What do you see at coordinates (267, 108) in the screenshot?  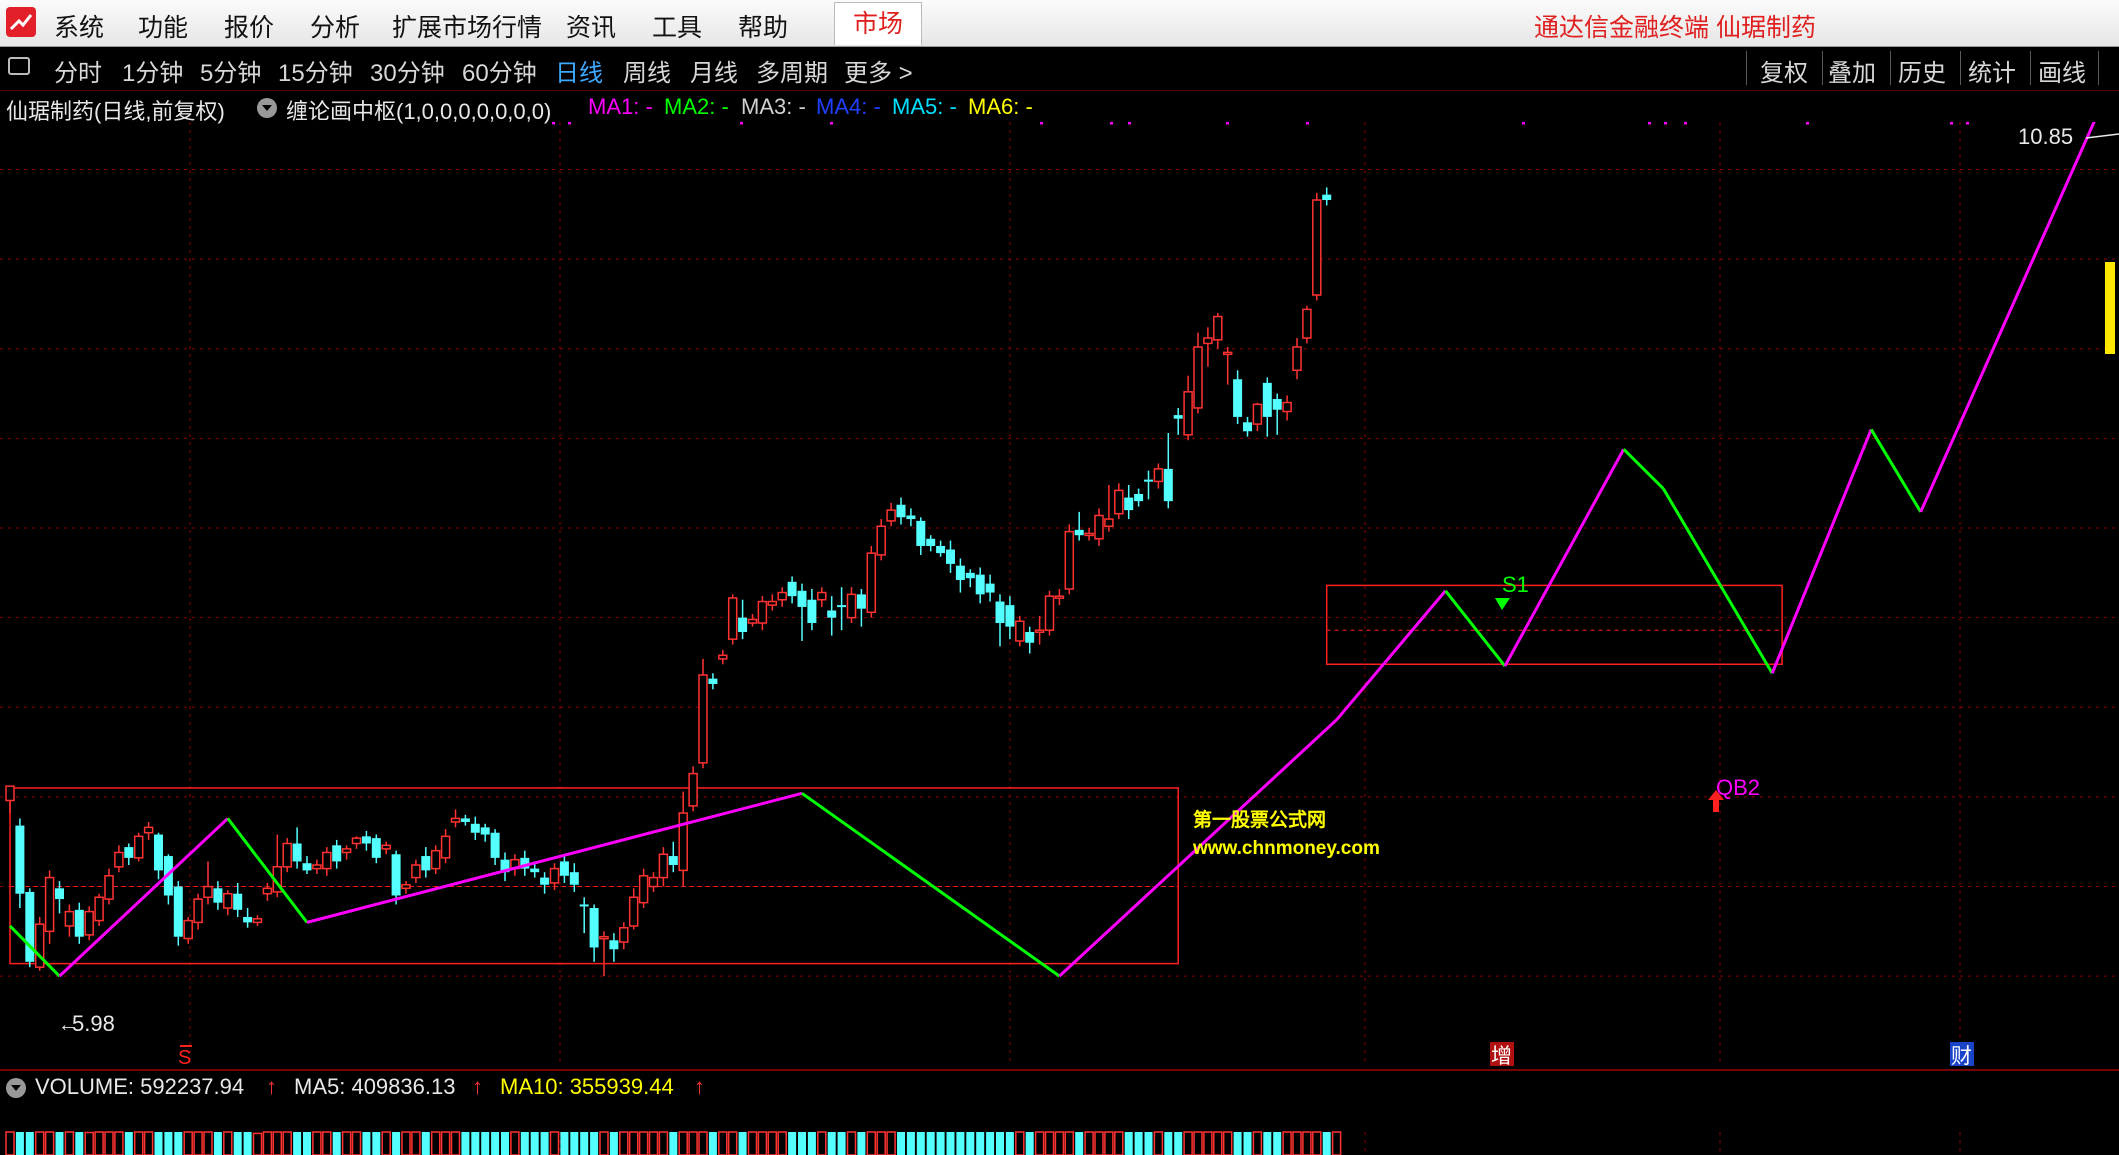 I see `indicator-menu-icon` at bounding box center [267, 108].